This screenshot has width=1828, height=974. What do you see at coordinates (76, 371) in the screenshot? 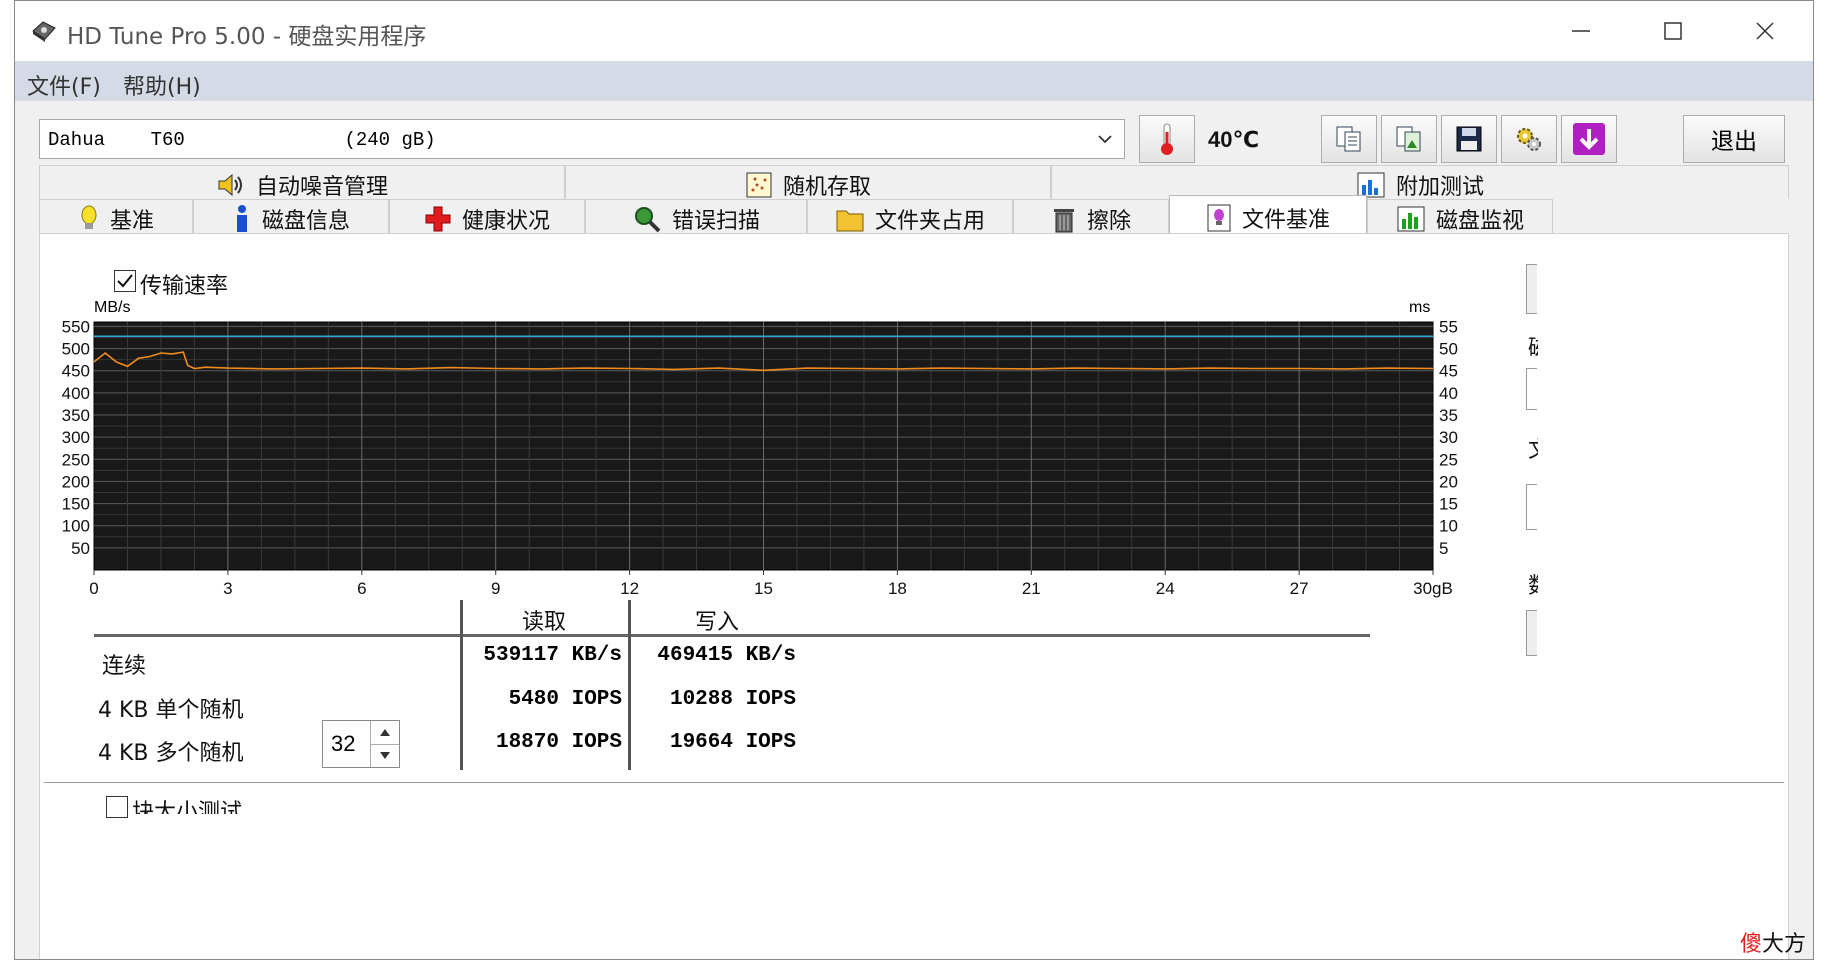
I see `y-tick-label-left: 450` at bounding box center [76, 371].